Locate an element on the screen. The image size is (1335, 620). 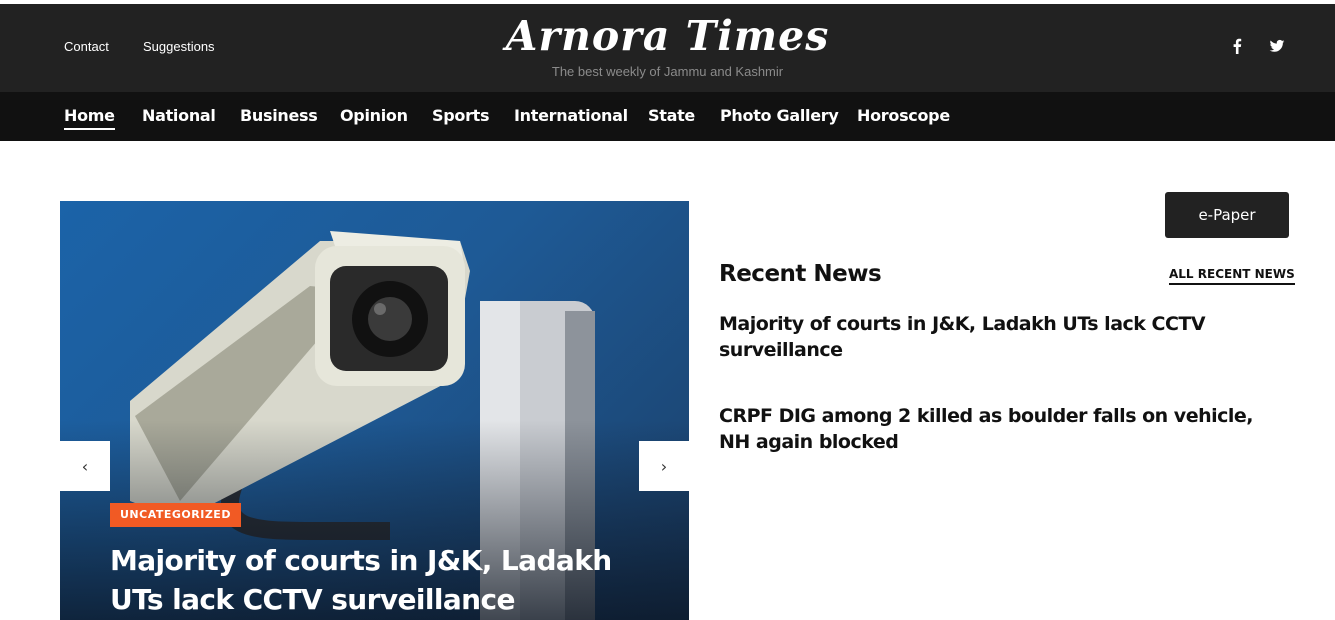
site-tagline: The best weekly of Jammu and Kashmir is located at coordinates (667, 71).